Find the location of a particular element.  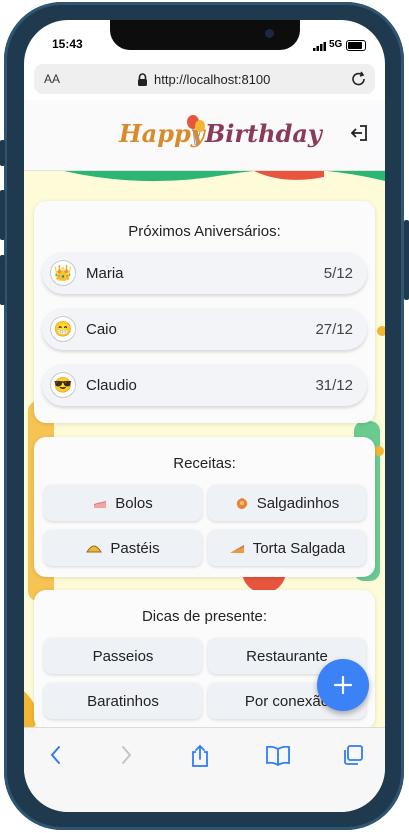

silent-switch is located at coordinates (2, 153).